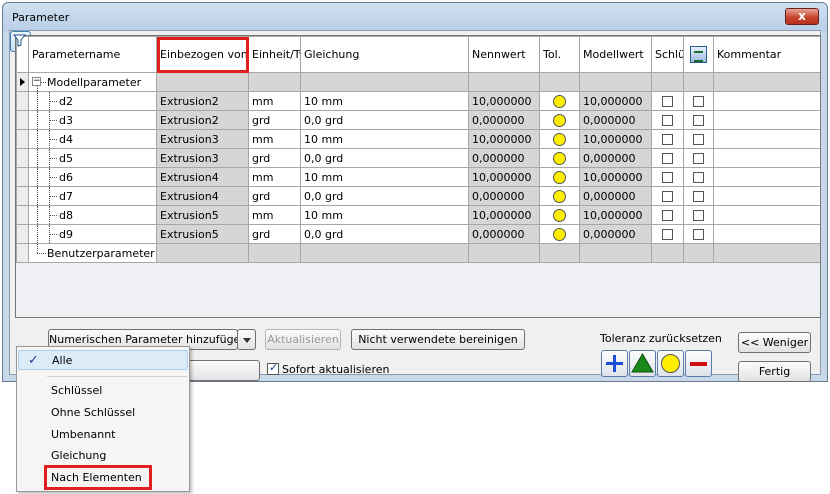  What do you see at coordinates (303, 339) in the screenshot?
I see `update-button: Aktualisieren` at bounding box center [303, 339].